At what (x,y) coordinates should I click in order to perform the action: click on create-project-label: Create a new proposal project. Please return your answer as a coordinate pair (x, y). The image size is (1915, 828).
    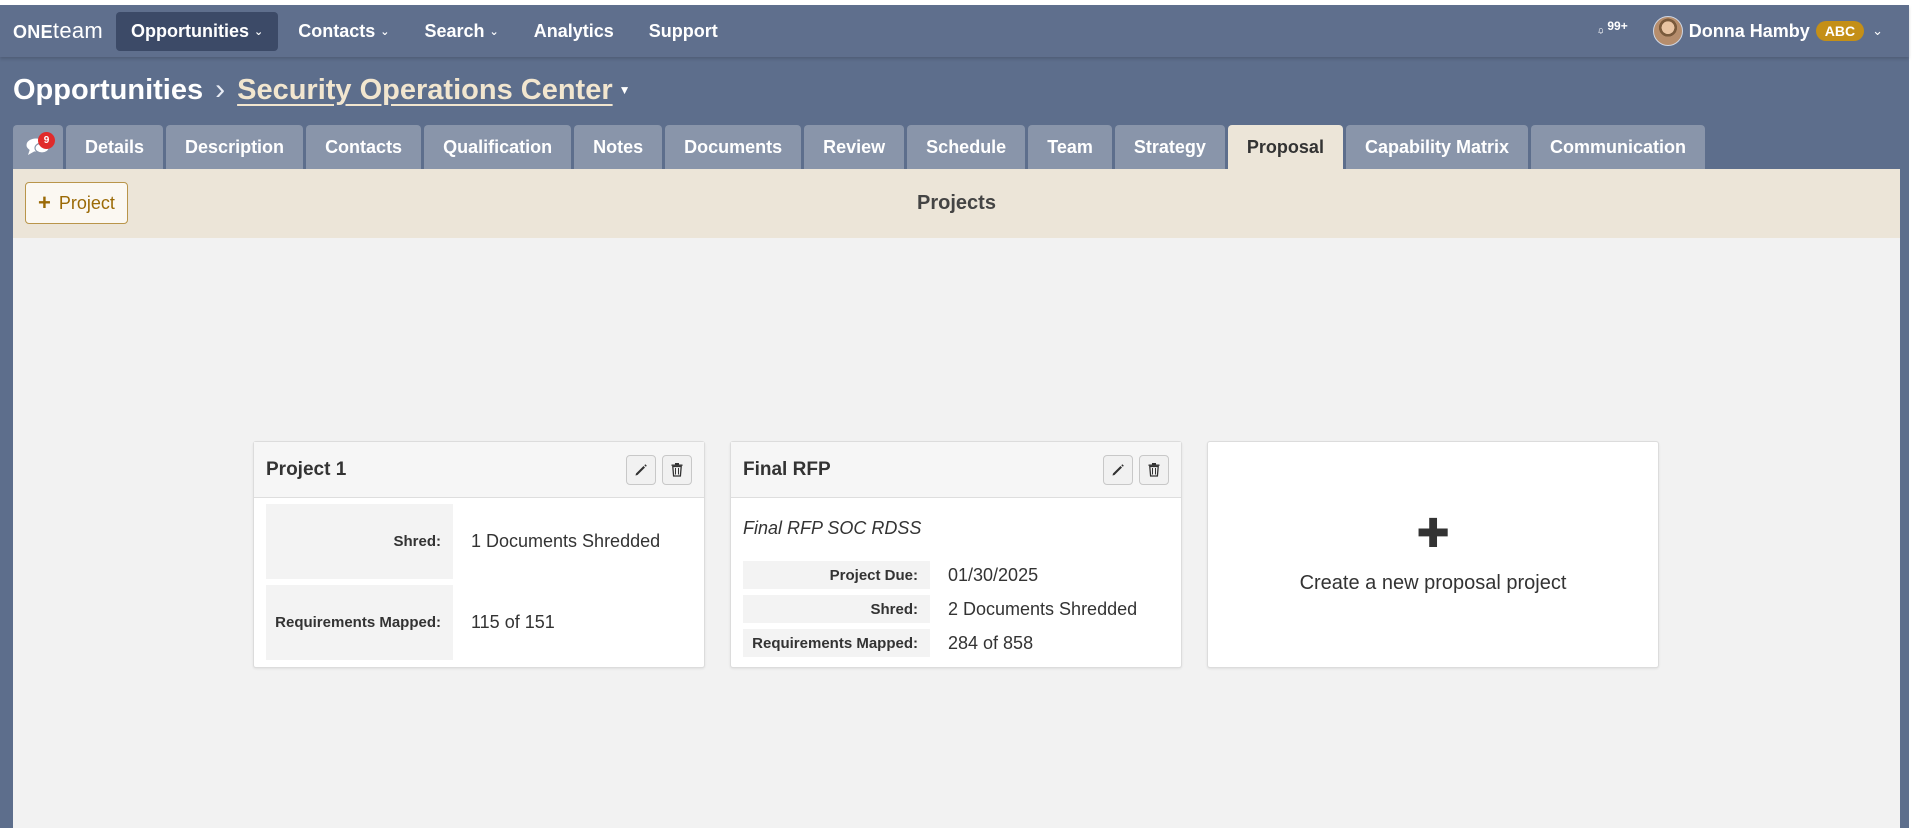
    Looking at the image, I should click on (1433, 583).